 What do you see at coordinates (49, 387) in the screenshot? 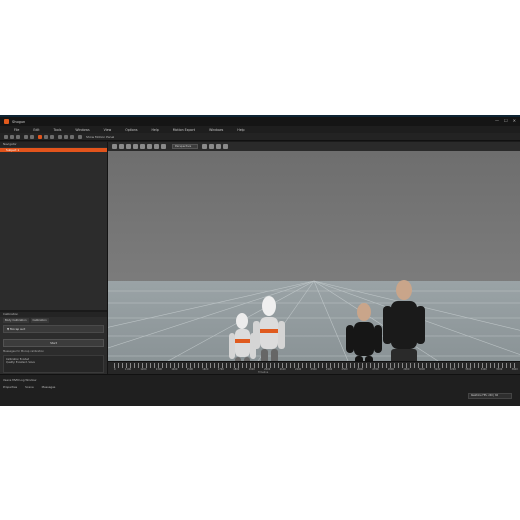
I see `tab-messages: Messages` at bounding box center [49, 387].